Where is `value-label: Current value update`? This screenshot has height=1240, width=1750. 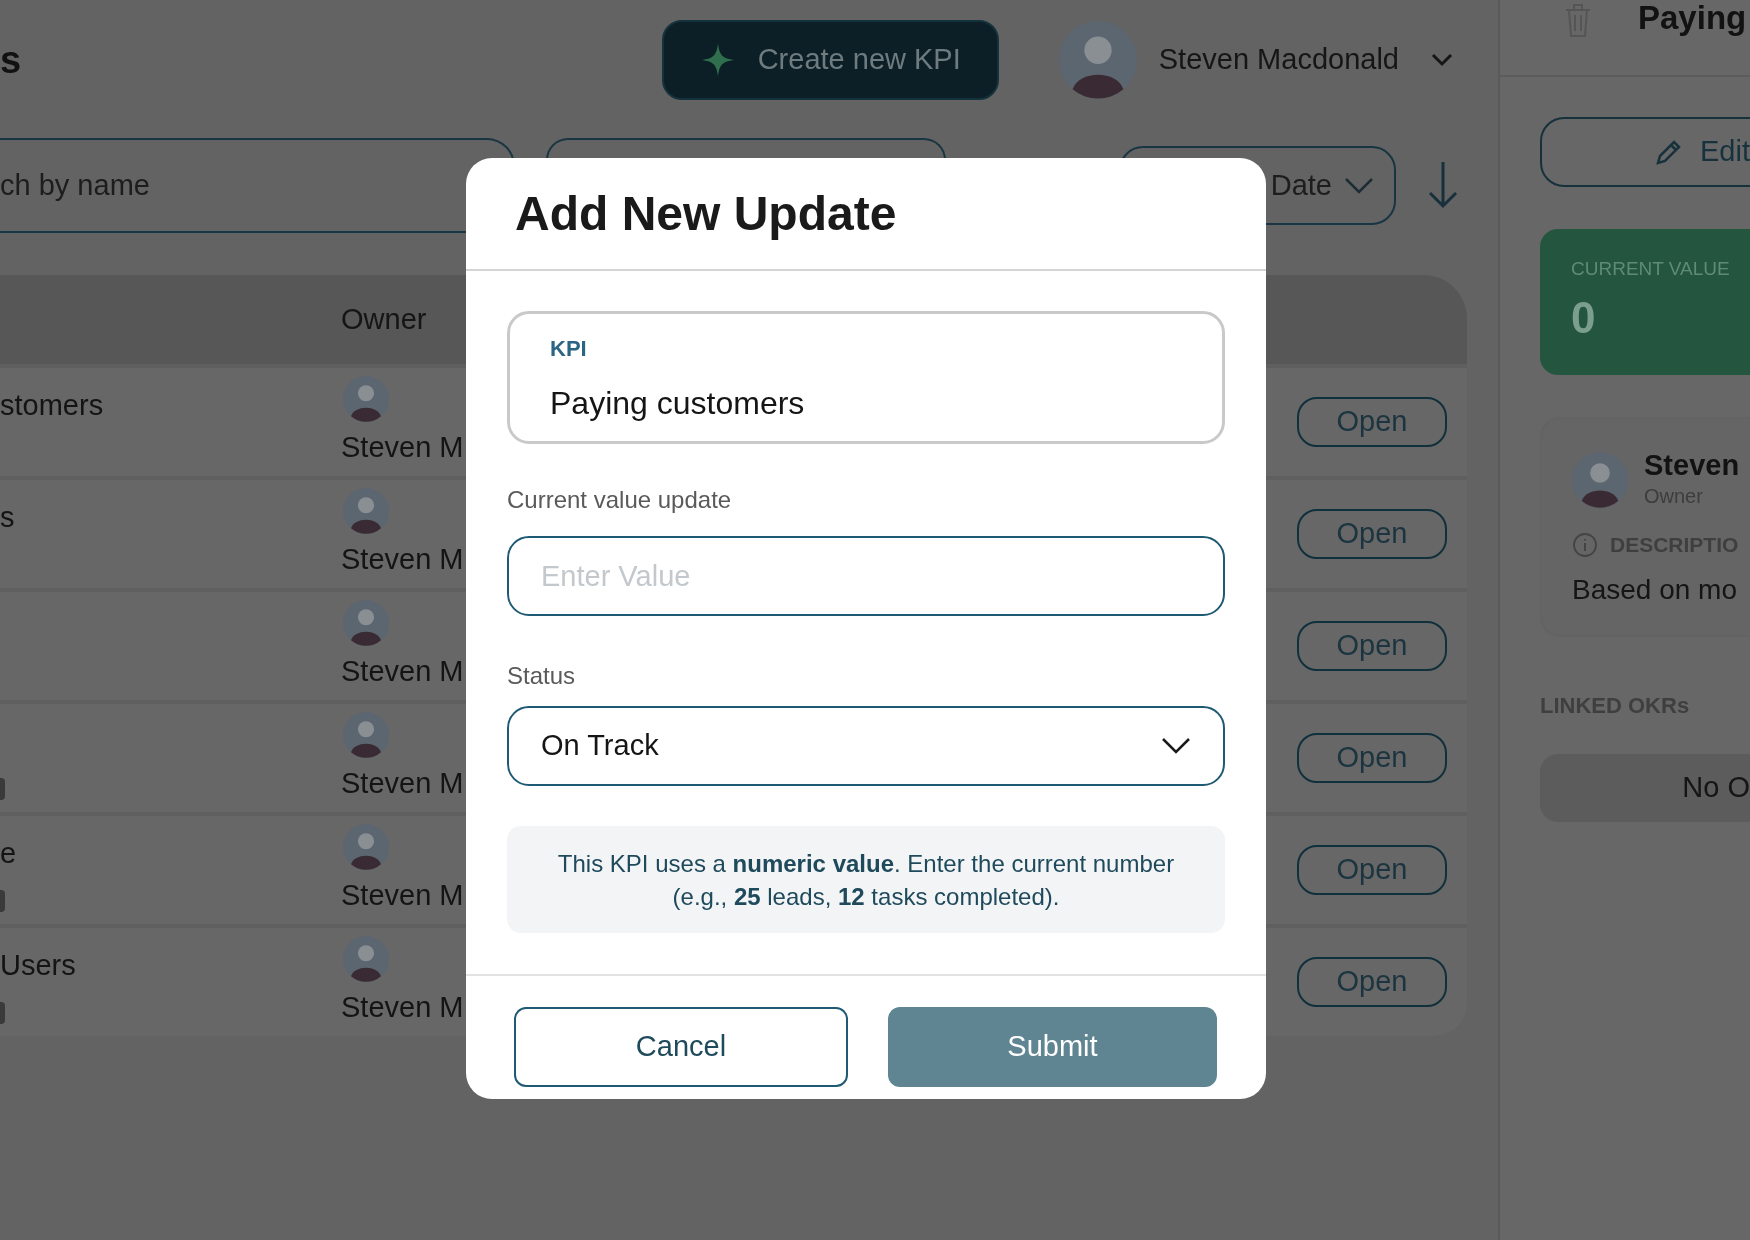 value-label: Current value update is located at coordinates (620, 500).